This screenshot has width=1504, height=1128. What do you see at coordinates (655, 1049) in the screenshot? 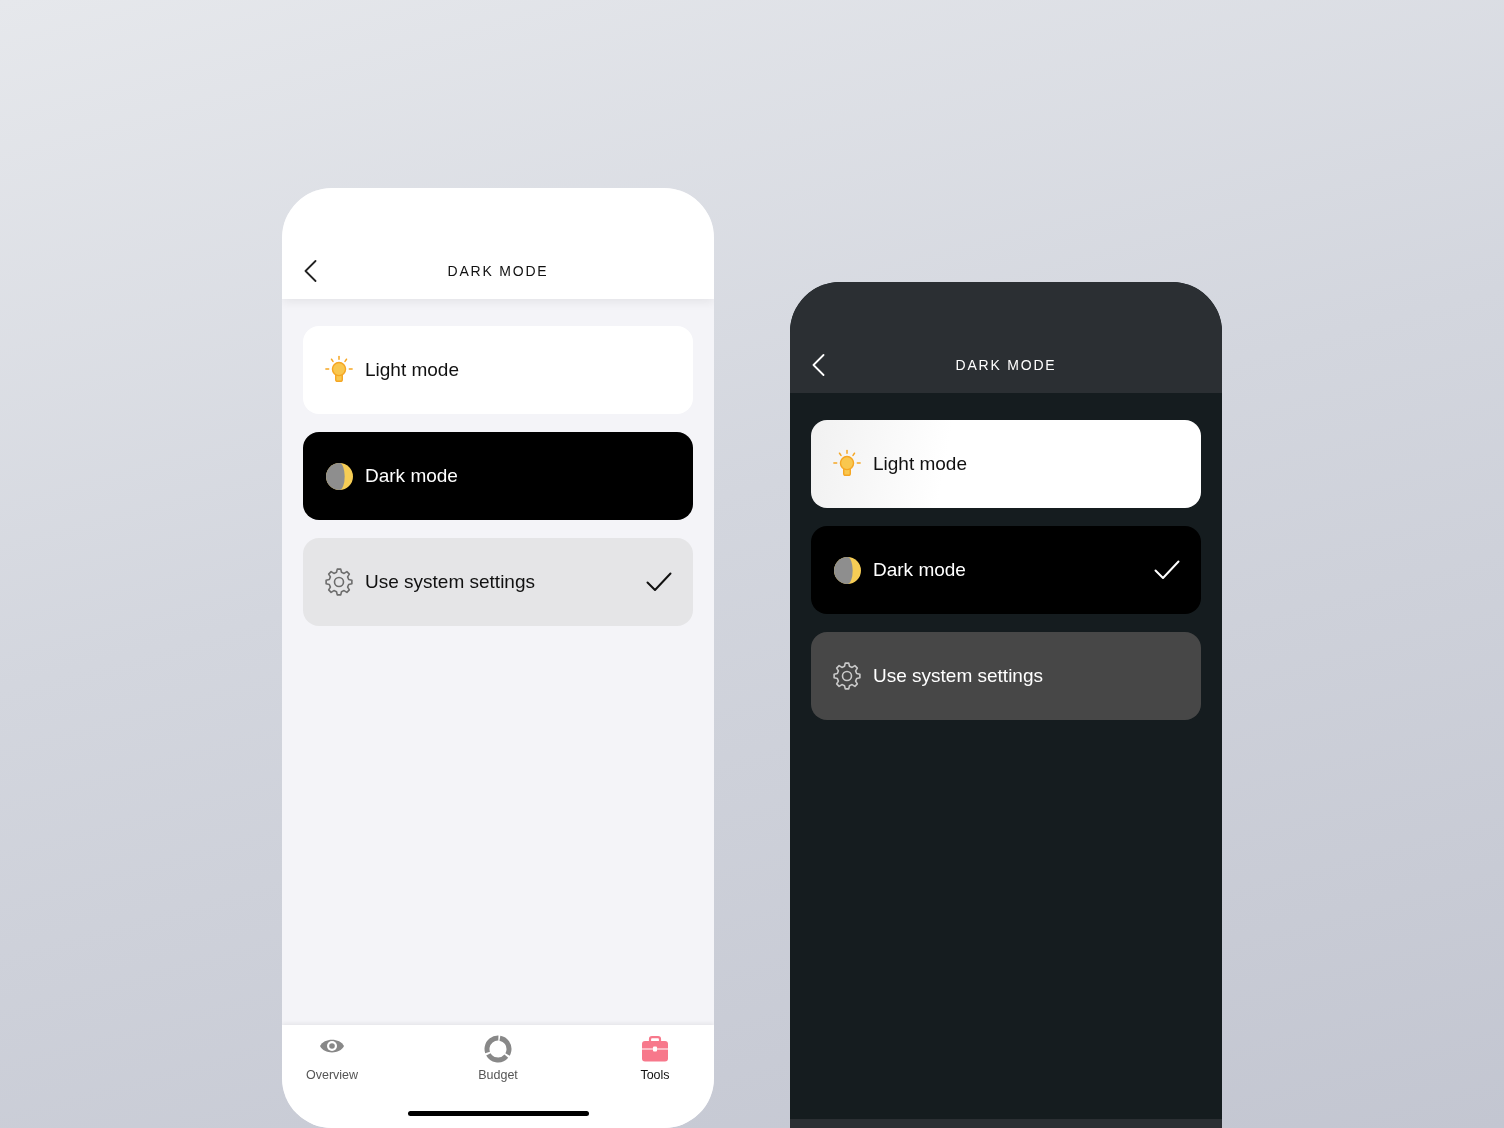
I see `toolbox-icon` at bounding box center [655, 1049].